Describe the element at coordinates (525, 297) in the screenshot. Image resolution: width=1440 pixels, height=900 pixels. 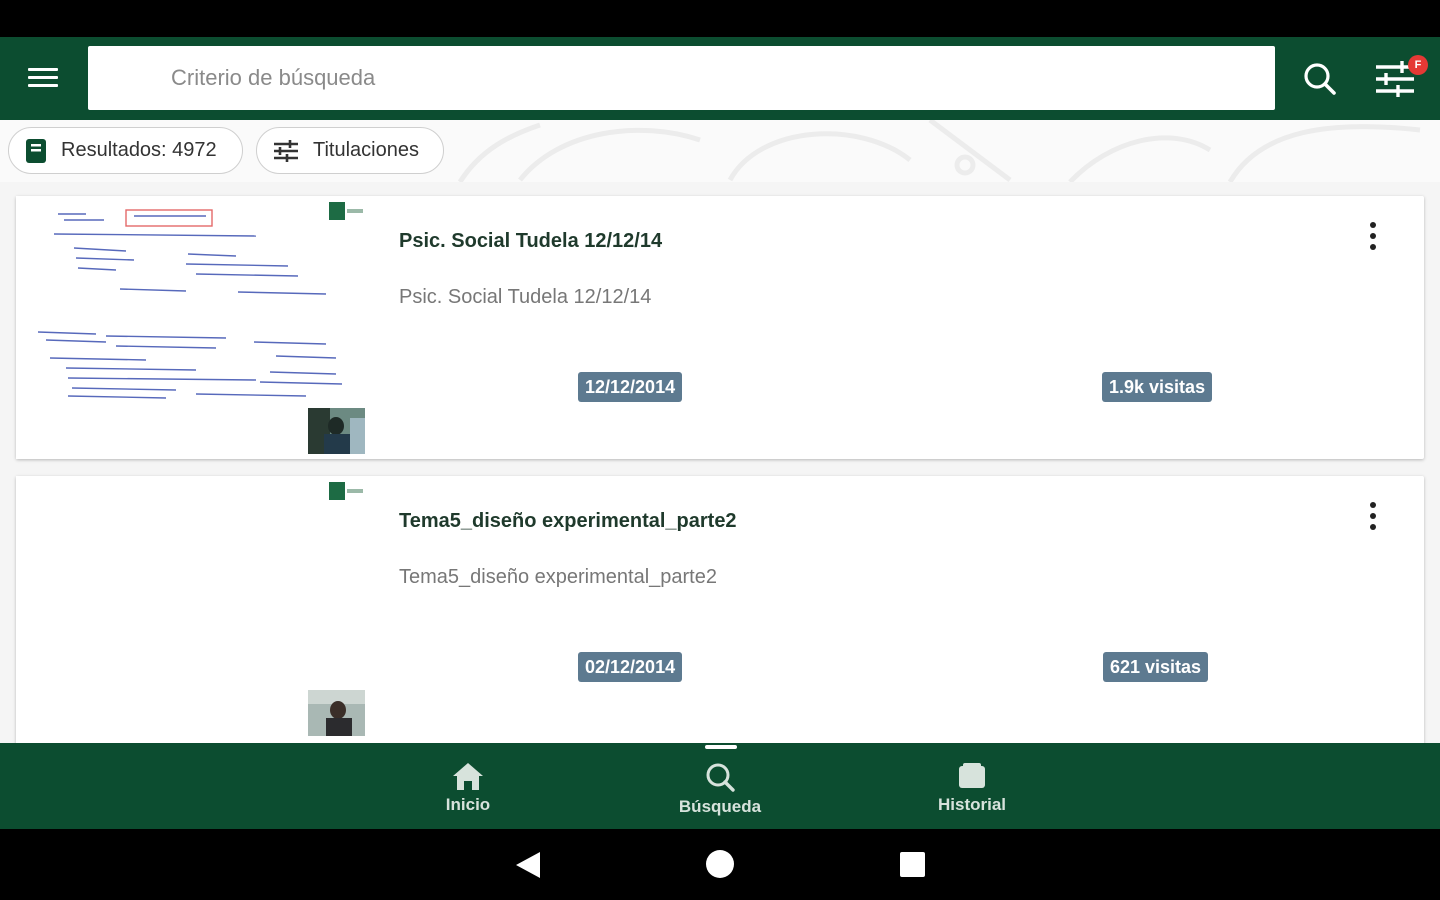
I see `result-subtitle: Psic. Social Tudela 12/12/14` at that location.